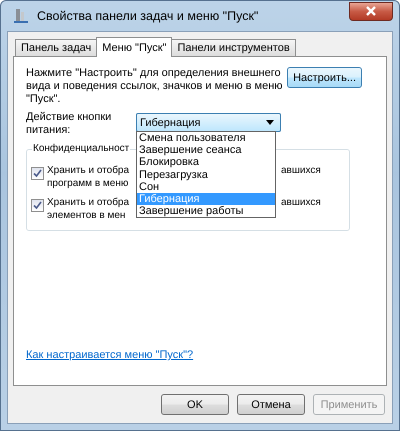  What do you see at coordinates (271, 404) in the screenshot?
I see `dialog-button: Отмена` at bounding box center [271, 404].